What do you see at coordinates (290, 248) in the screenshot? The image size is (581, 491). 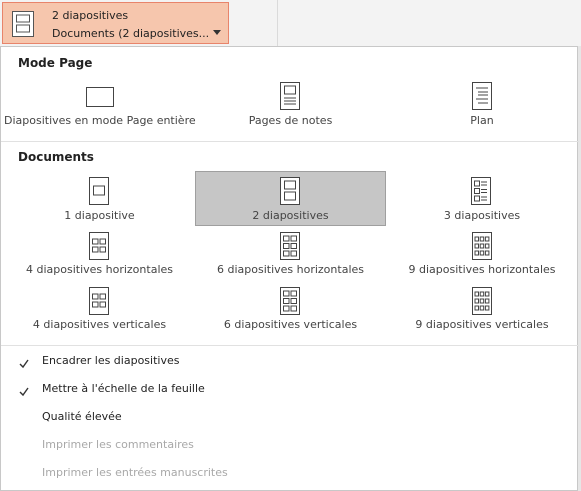 I see `six-slides-horizontal-icon` at bounding box center [290, 248].